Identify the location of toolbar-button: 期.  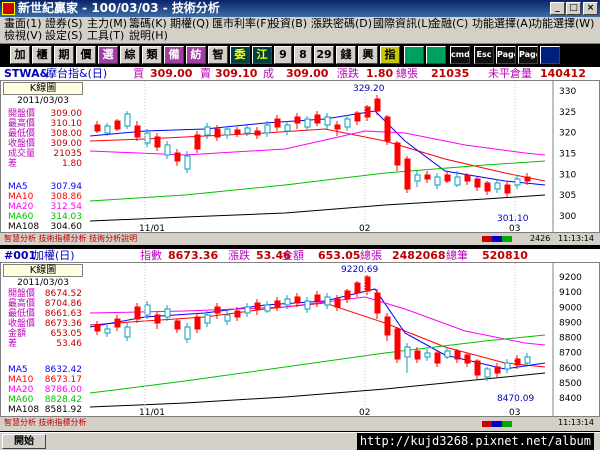
(64, 55).